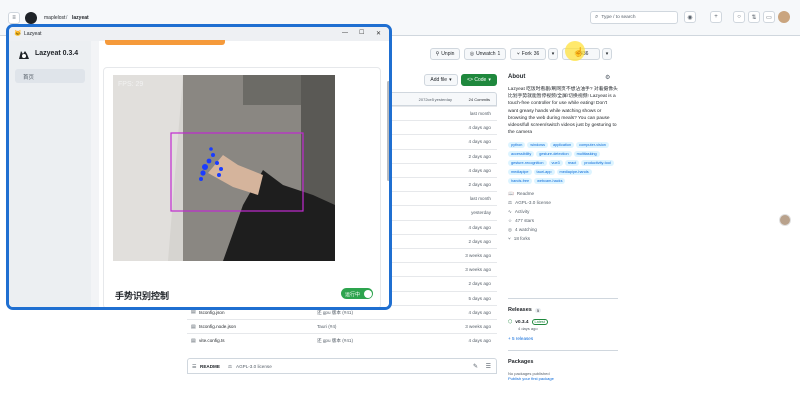 The image size is (800, 403). I want to click on more-releases-link: + 5 releases, so click(563, 338).